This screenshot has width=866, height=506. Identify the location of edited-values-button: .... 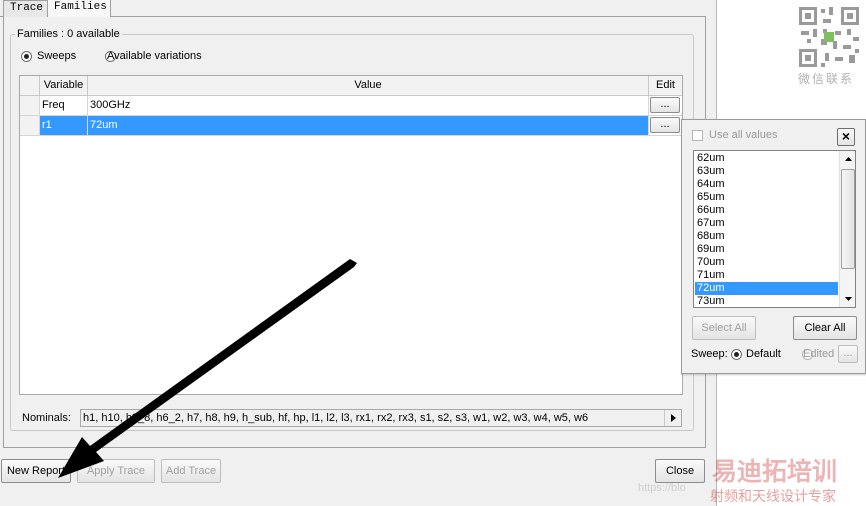
(848, 354).